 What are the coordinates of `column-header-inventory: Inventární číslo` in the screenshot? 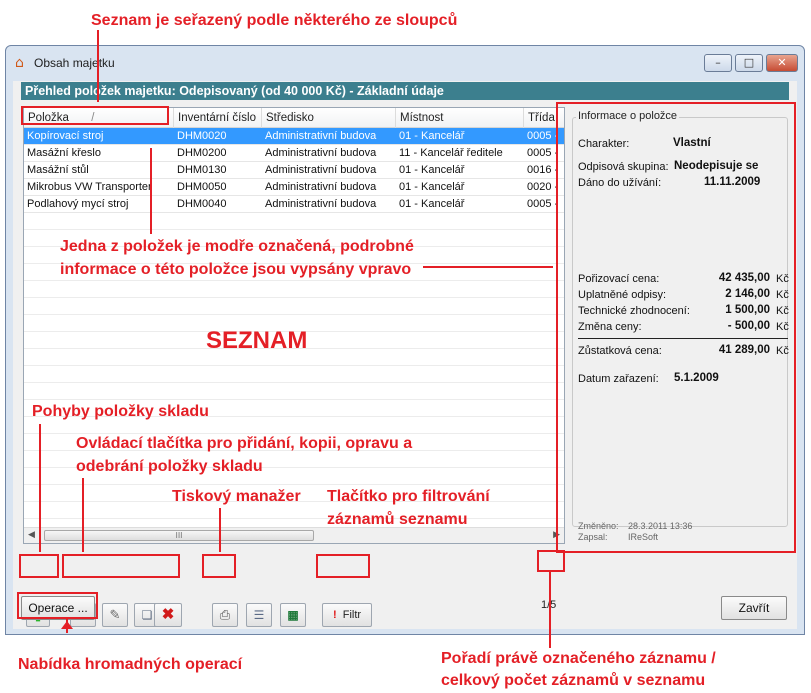 It's located at (218, 118).